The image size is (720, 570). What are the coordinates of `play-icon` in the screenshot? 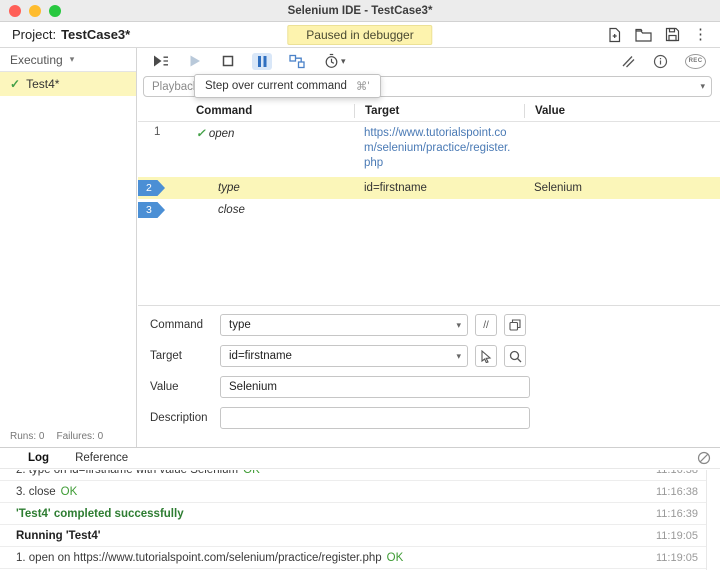 It's located at (195, 61).